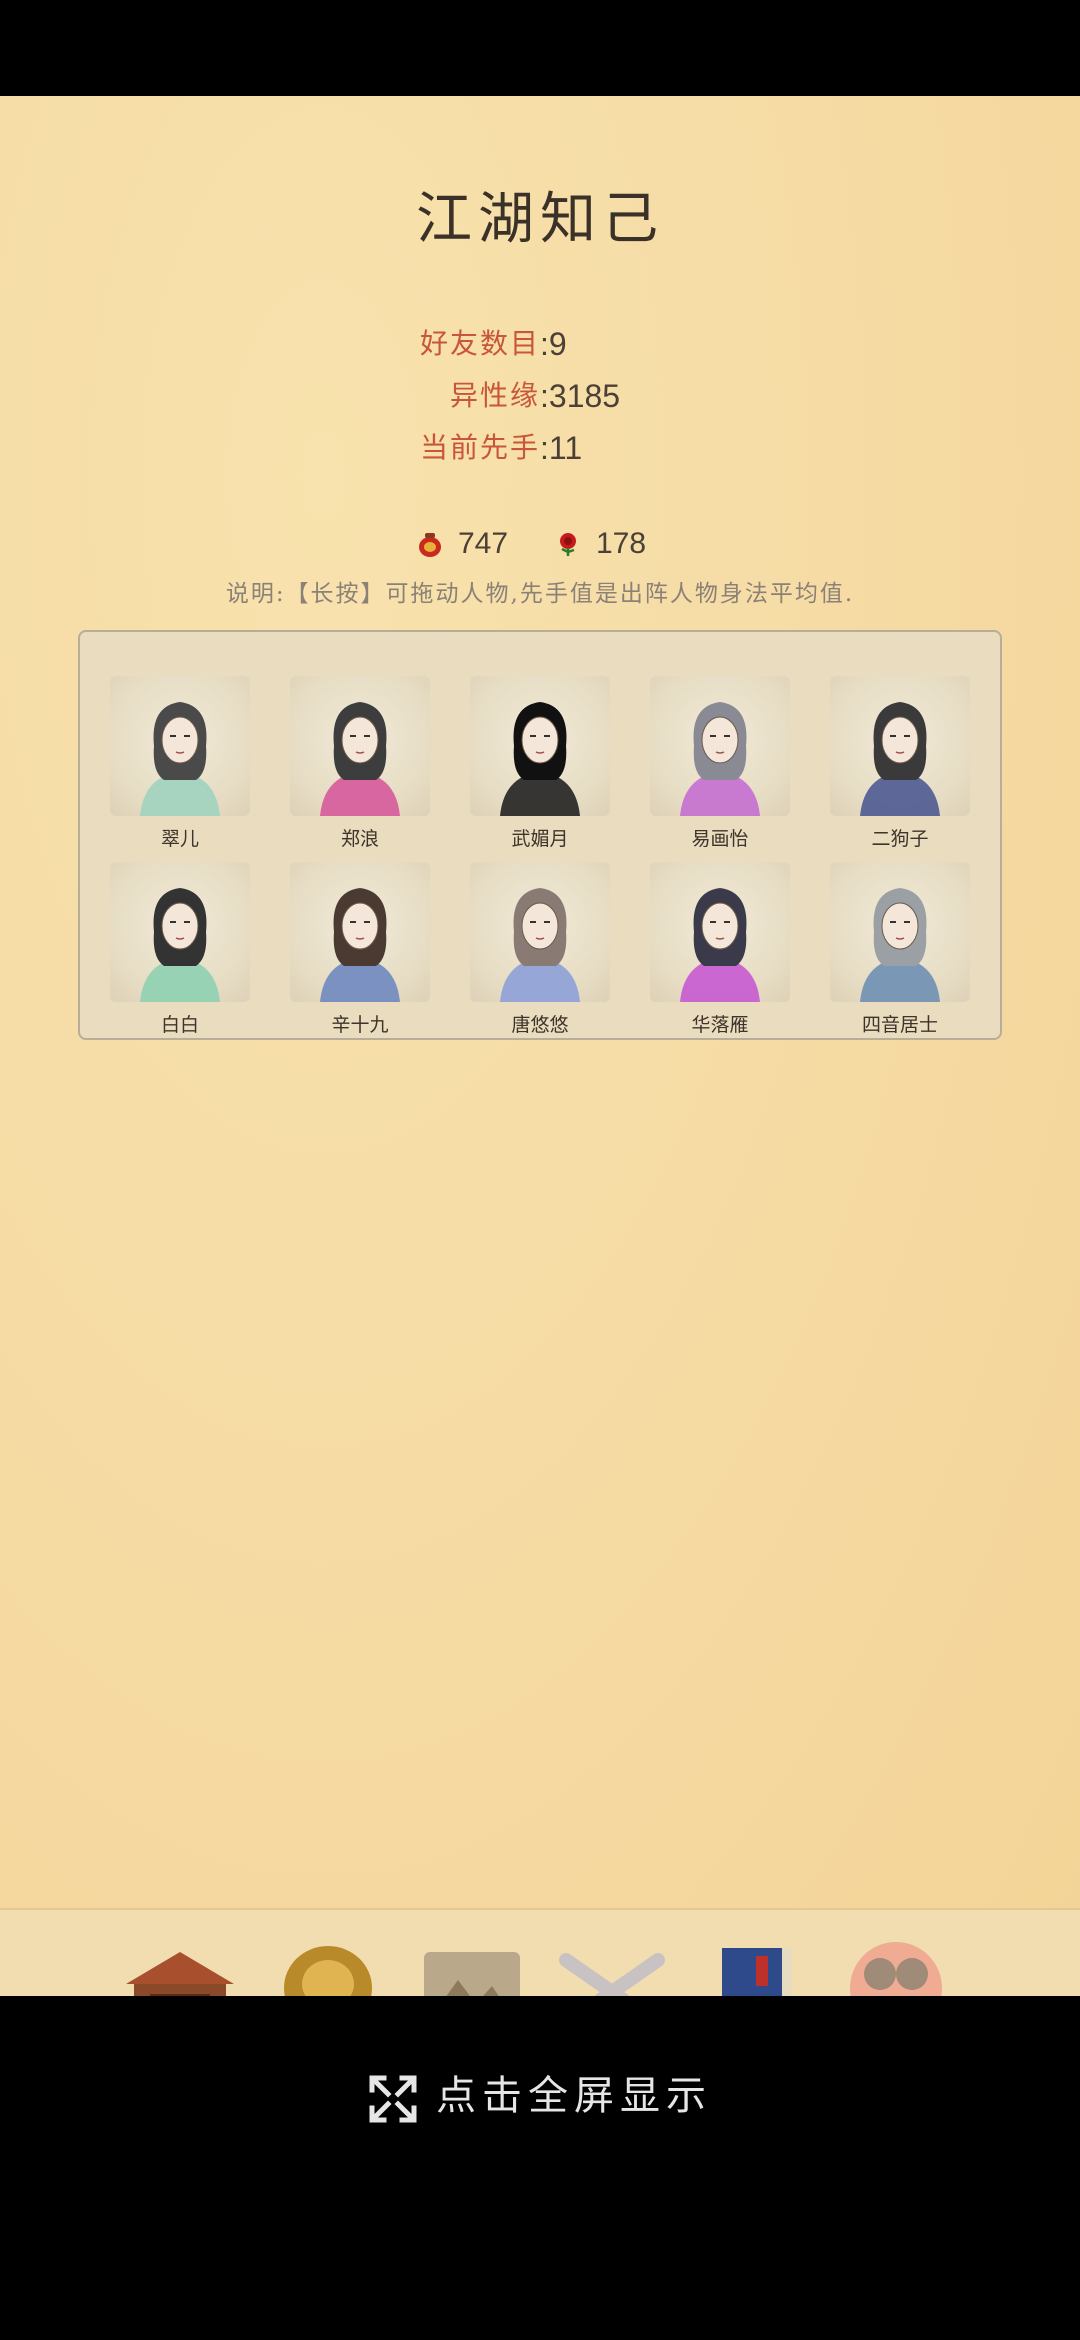 The image size is (1080, 2340). Describe the element at coordinates (540, 48) in the screenshot. I see `status-bar` at that location.